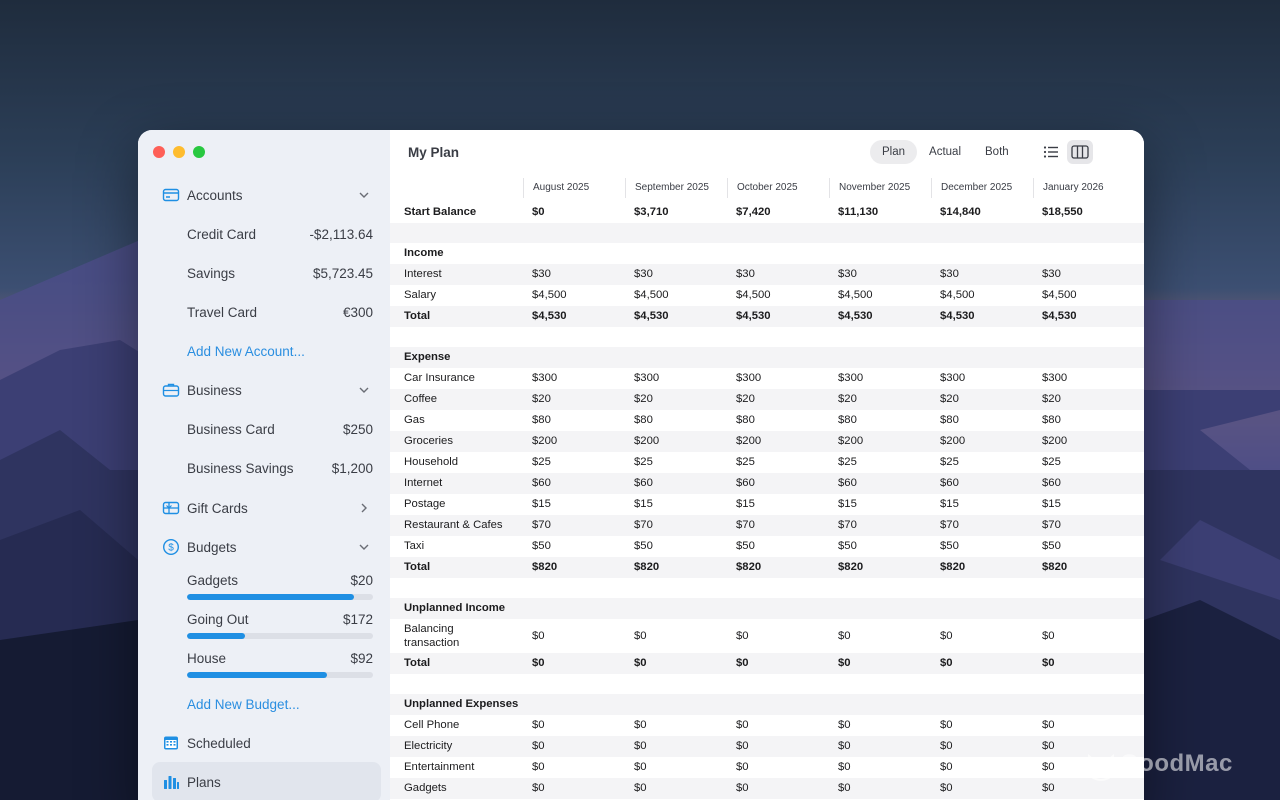 The image size is (1280, 800). Describe the element at coordinates (264, 508) in the screenshot. I see `sidebar-item-gift-cards: Gift Cards` at that location.